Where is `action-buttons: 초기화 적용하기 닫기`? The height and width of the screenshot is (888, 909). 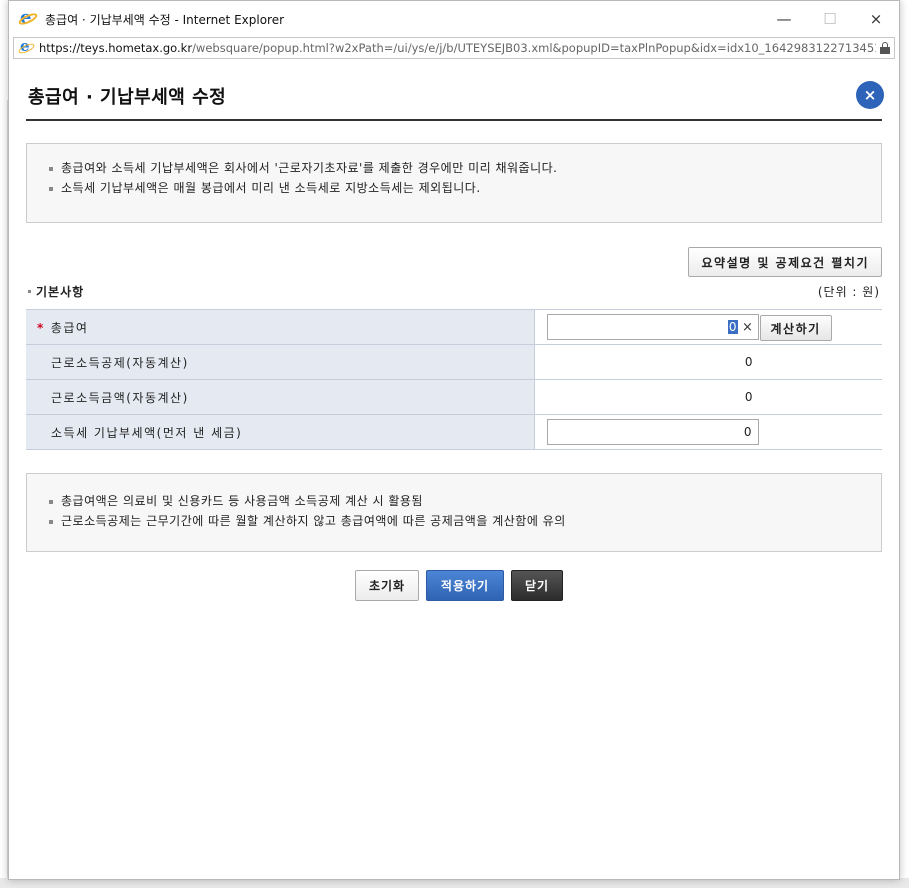
action-buttons: 초기화 적용하기 닫기 is located at coordinates (459, 585).